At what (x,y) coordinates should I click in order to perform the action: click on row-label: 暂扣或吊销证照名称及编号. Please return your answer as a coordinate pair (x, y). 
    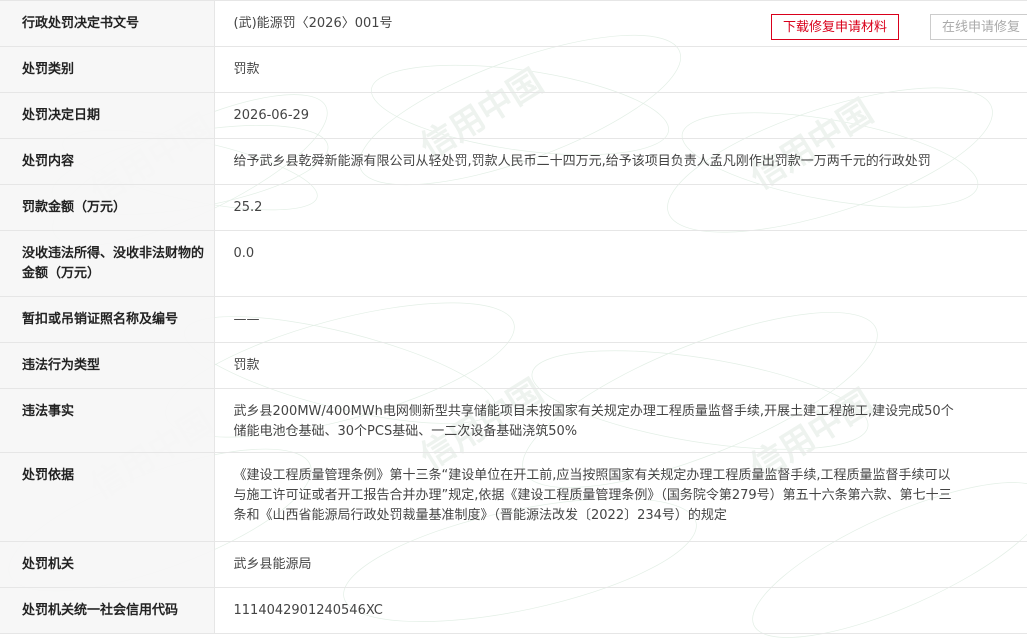
    Looking at the image, I should click on (107, 319).